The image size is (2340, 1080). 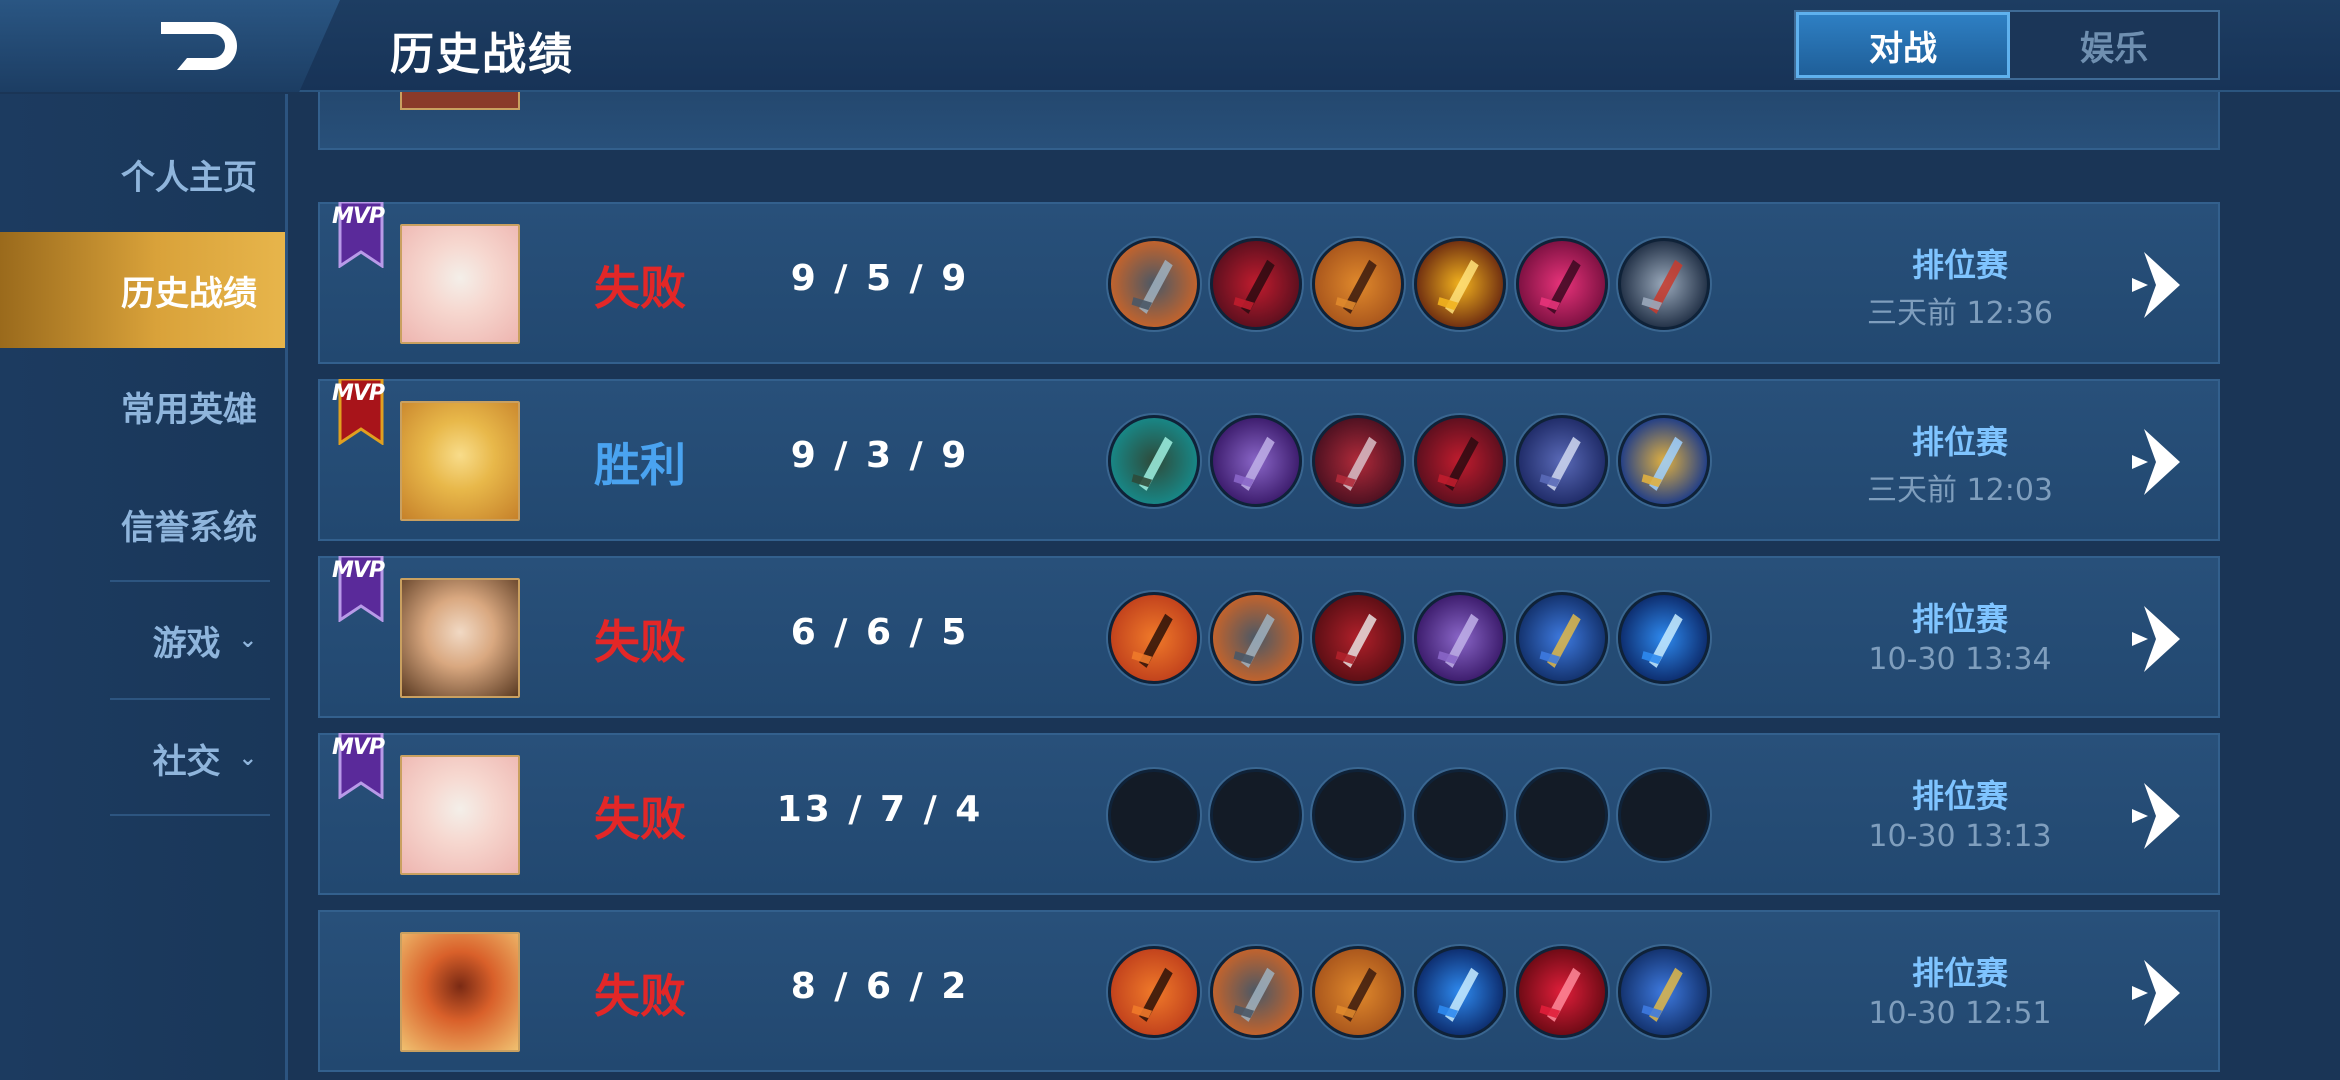 I want to click on page-title: 历史战绩, so click(x=482, y=54).